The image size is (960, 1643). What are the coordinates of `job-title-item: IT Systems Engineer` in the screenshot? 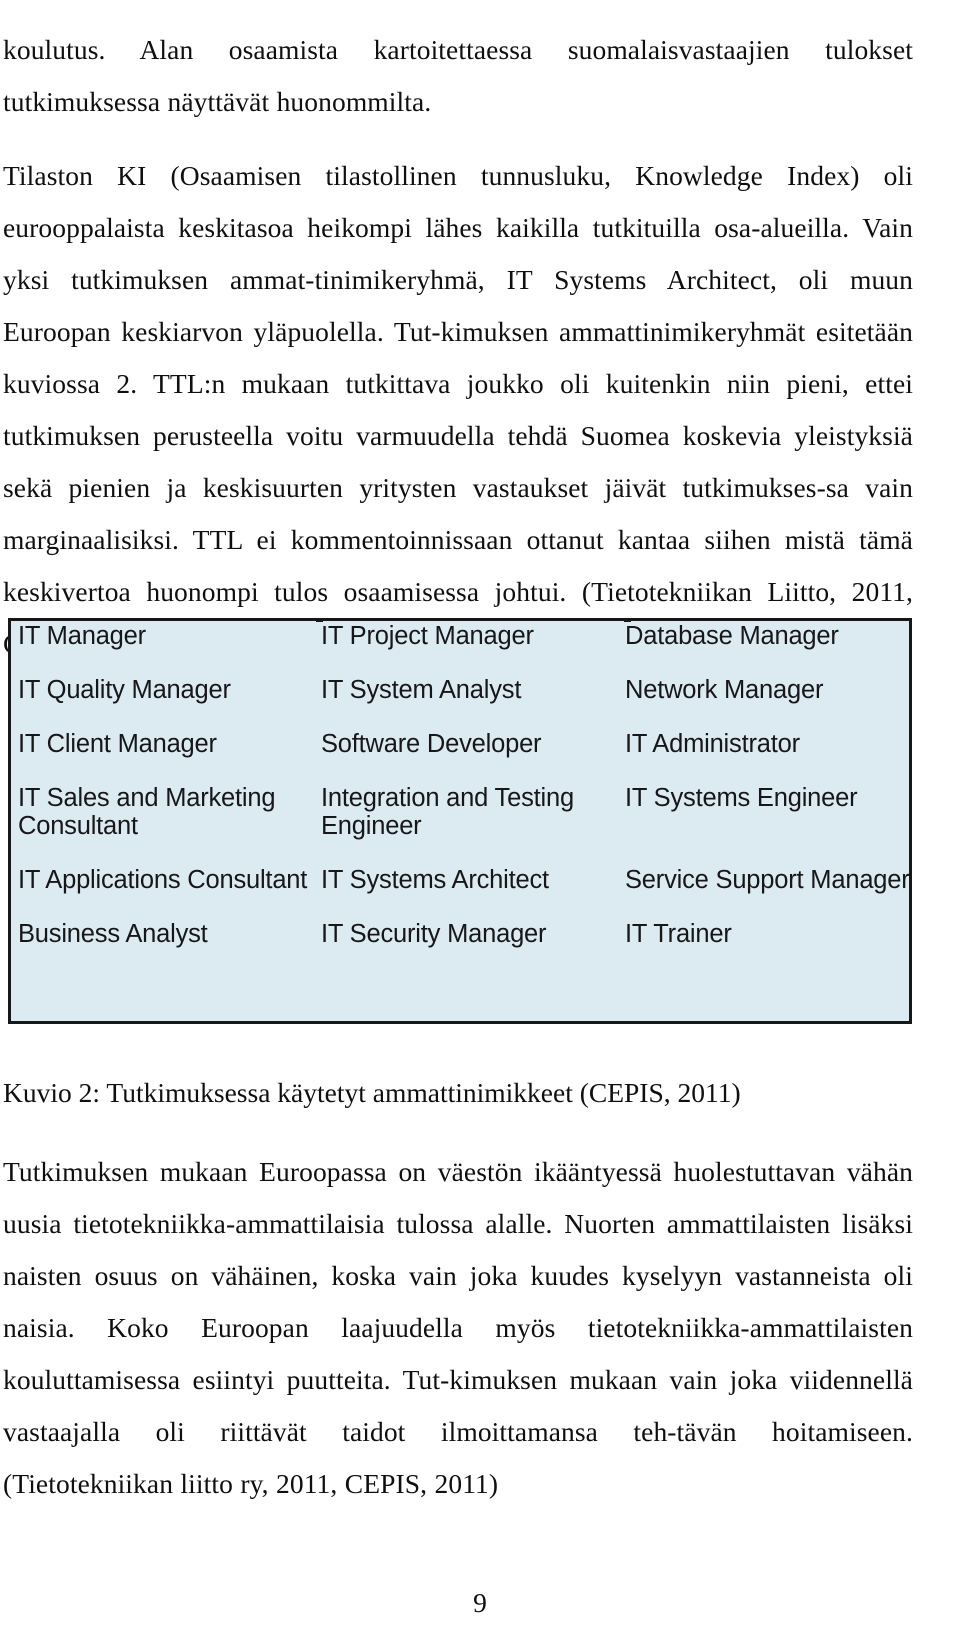 It's located at (741, 798).